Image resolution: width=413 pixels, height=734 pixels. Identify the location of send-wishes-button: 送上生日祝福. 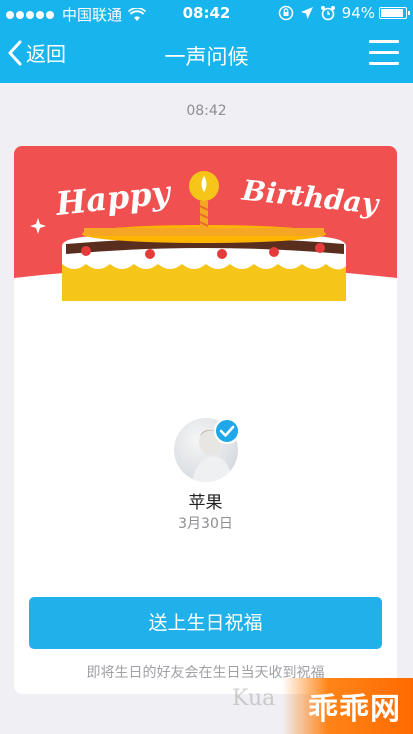
(205, 623).